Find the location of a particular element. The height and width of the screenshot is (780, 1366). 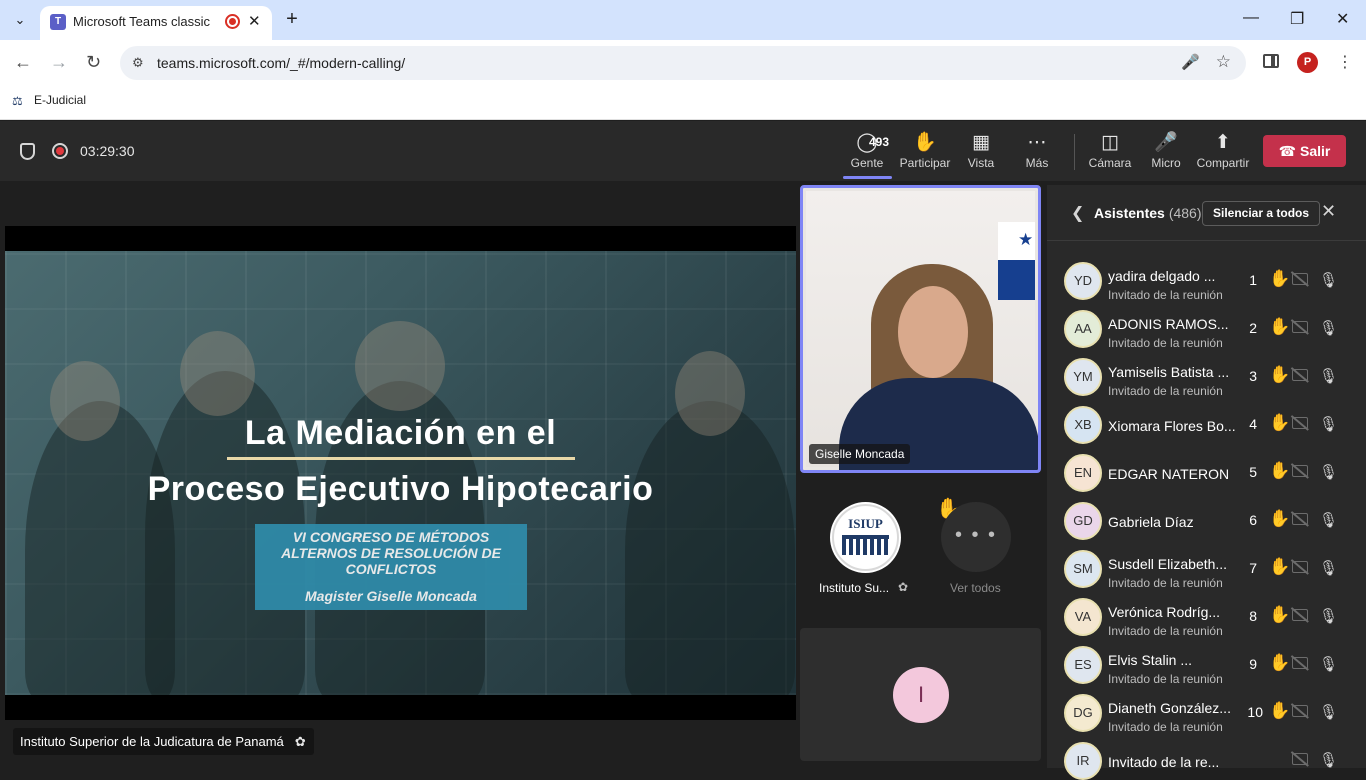

meeting-shield-icon is located at coordinates (27, 151).